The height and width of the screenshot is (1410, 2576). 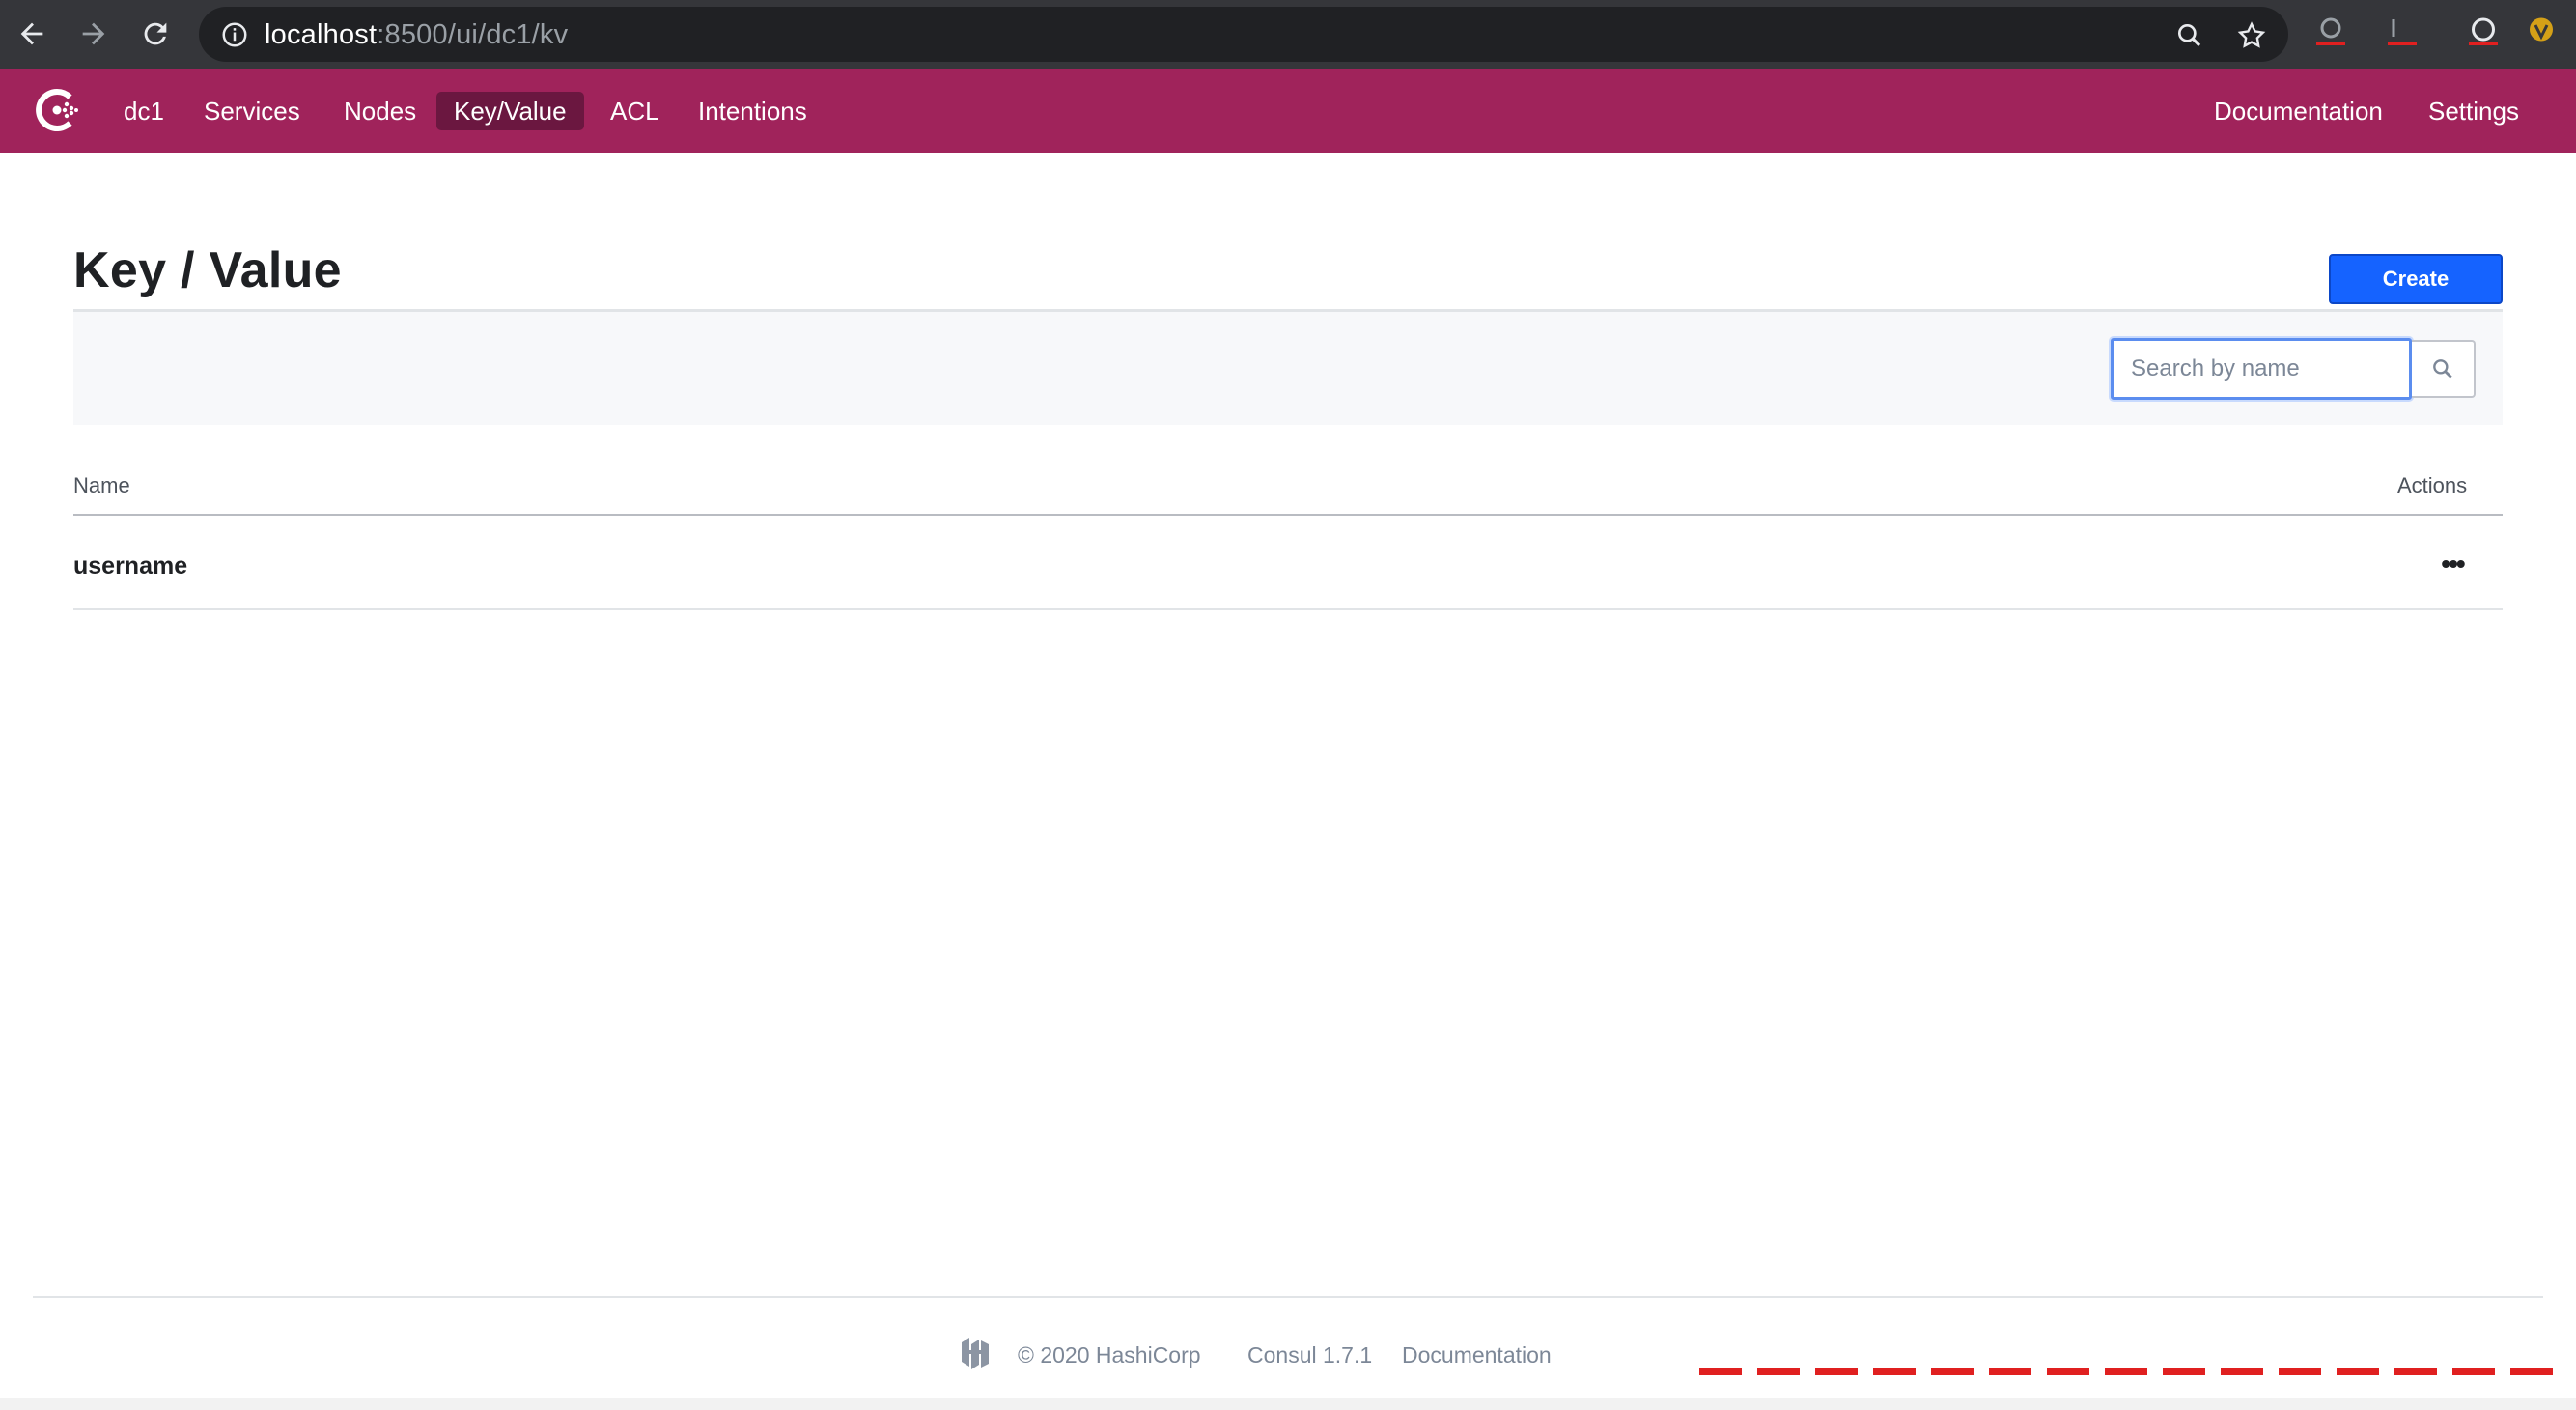 I want to click on nav-key-value: Key/Value, so click(x=510, y=111).